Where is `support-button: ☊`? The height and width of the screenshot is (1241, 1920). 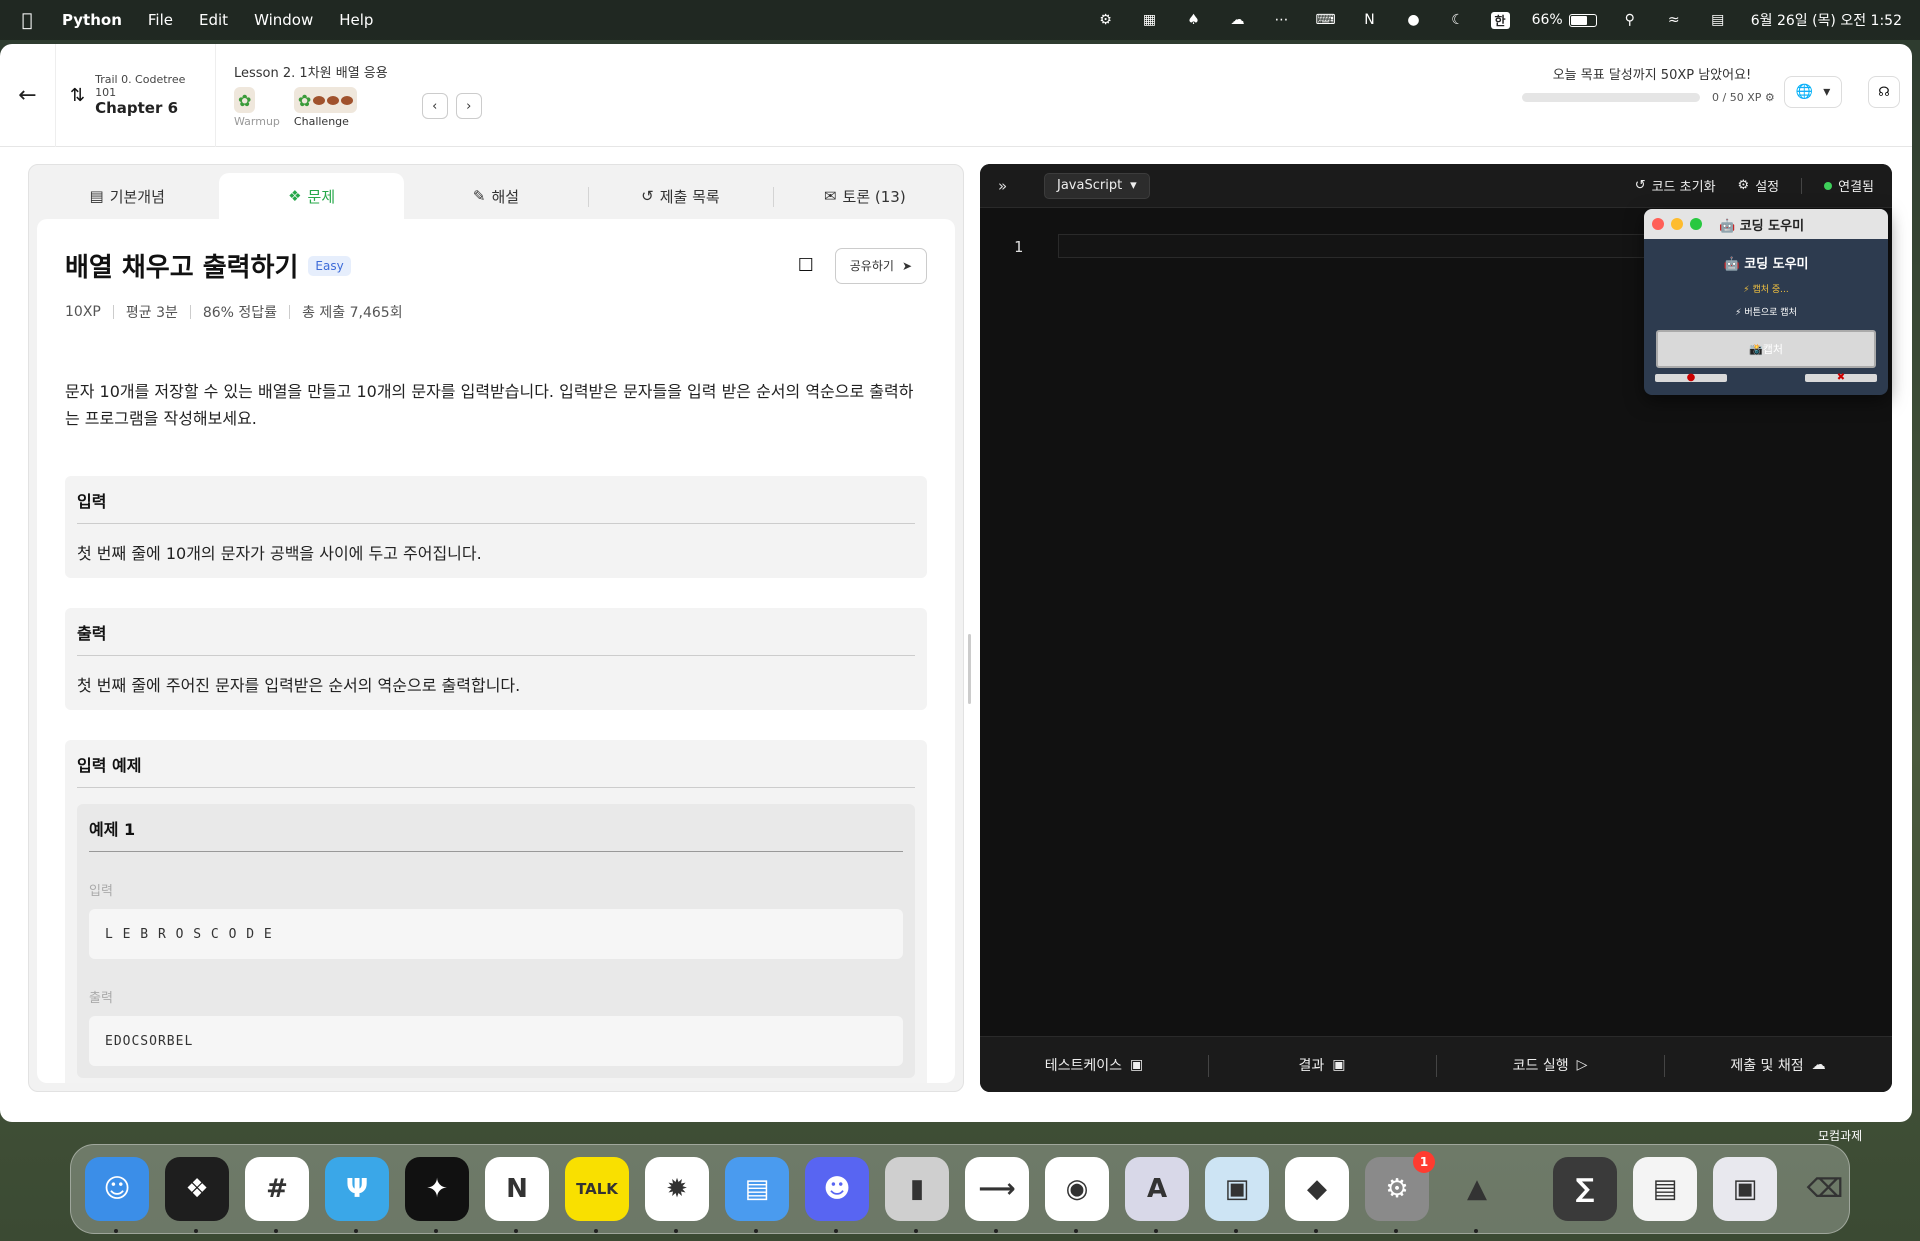
support-button: ☊ is located at coordinates (1884, 92).